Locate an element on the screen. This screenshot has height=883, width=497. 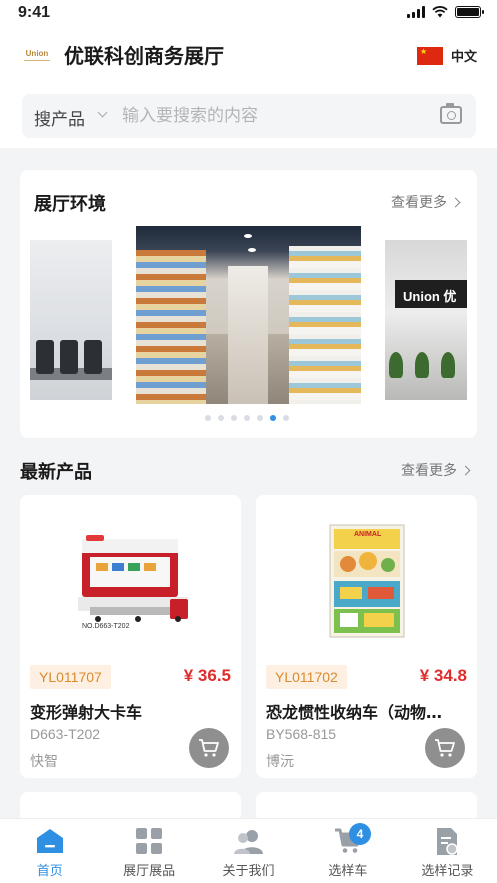
tab-home: 首页 is located at coordinates (49, 851).